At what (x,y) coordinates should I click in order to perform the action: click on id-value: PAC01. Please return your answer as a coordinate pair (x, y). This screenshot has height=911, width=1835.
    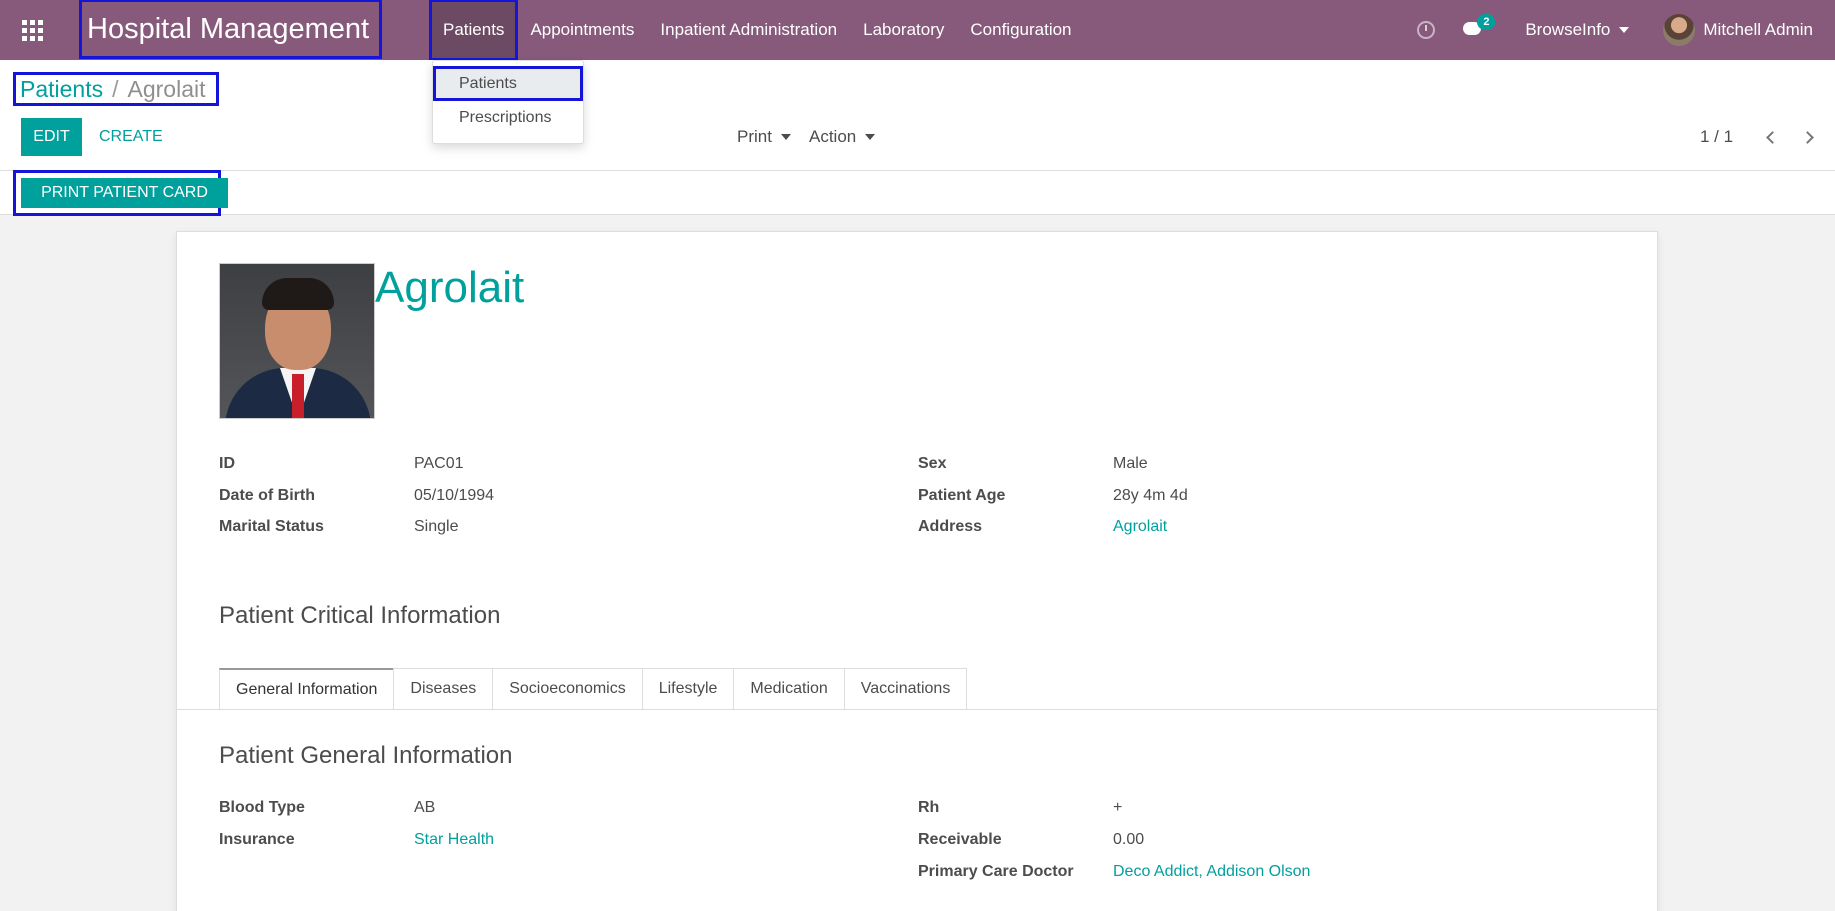
    Looking at the image, I should click on (439, 463).